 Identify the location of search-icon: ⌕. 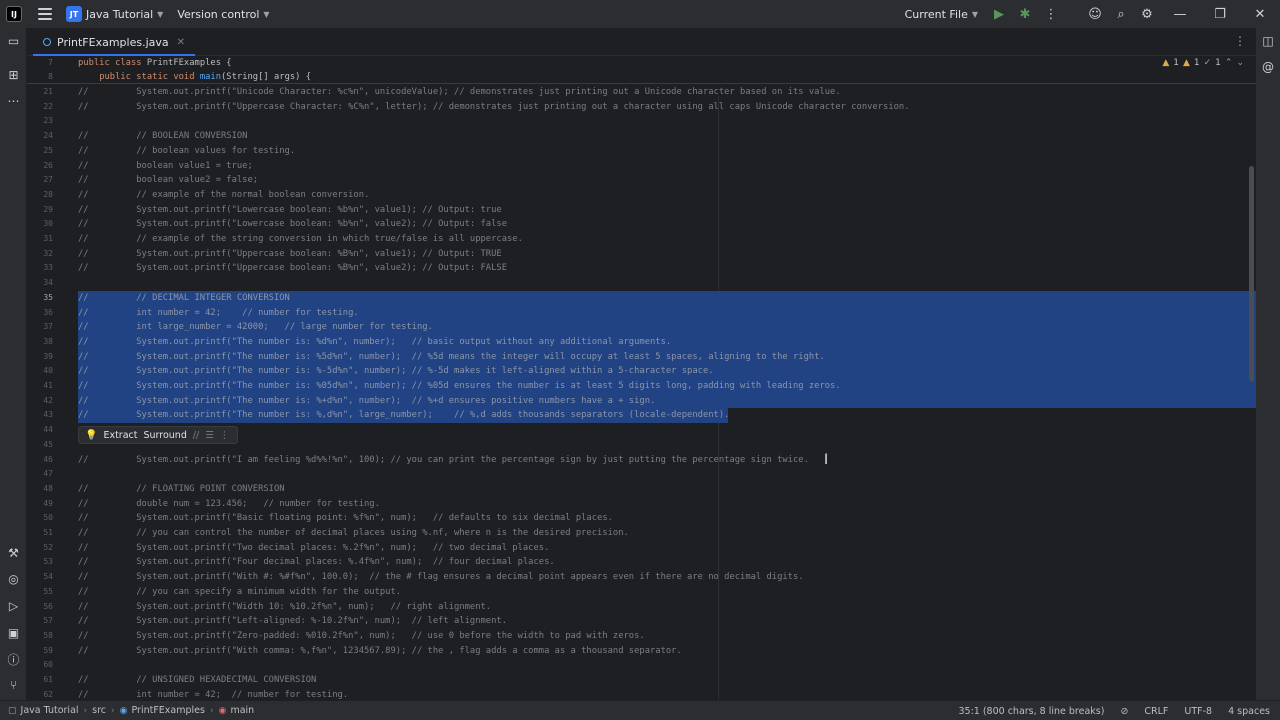
(1121, 14).